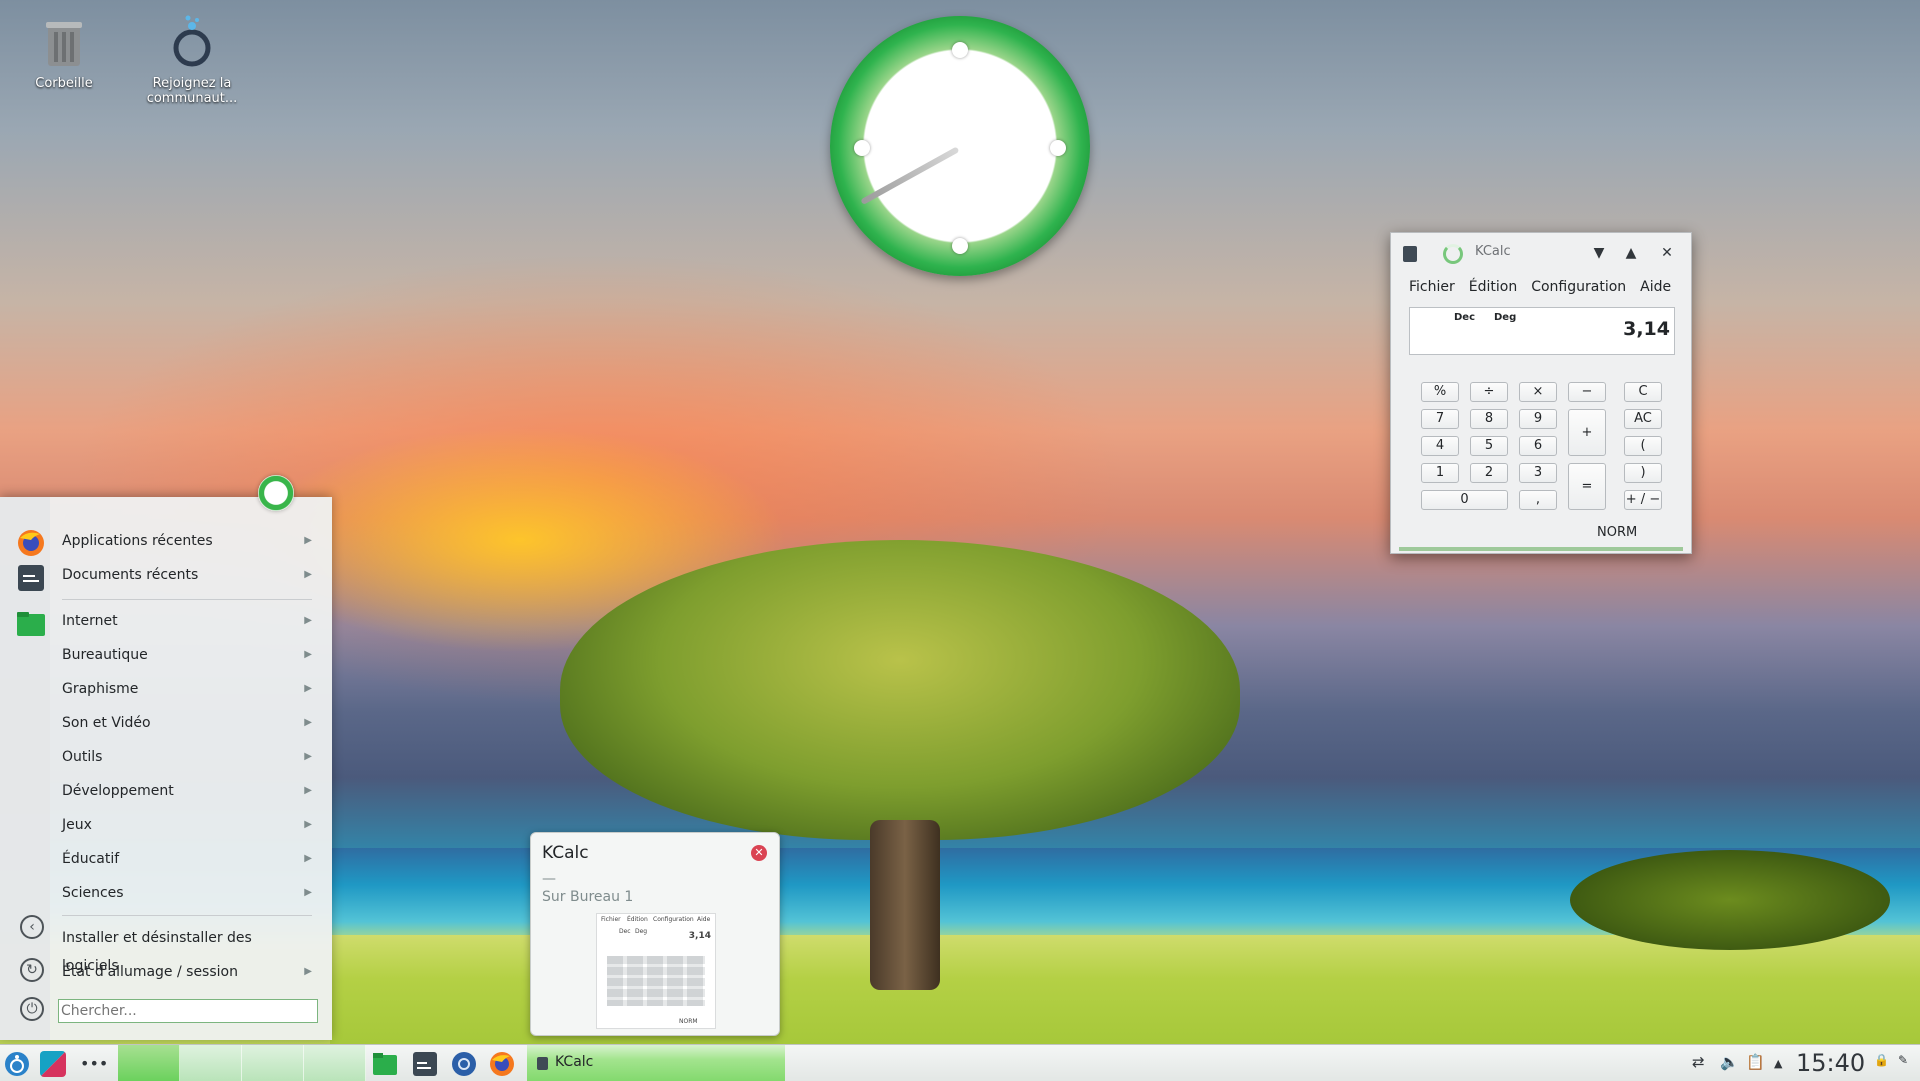 The image size is (1920, 1081). Describe the element at coordinates (1667, 253) in the screenshot. I see `close-button: ✕` at that location.